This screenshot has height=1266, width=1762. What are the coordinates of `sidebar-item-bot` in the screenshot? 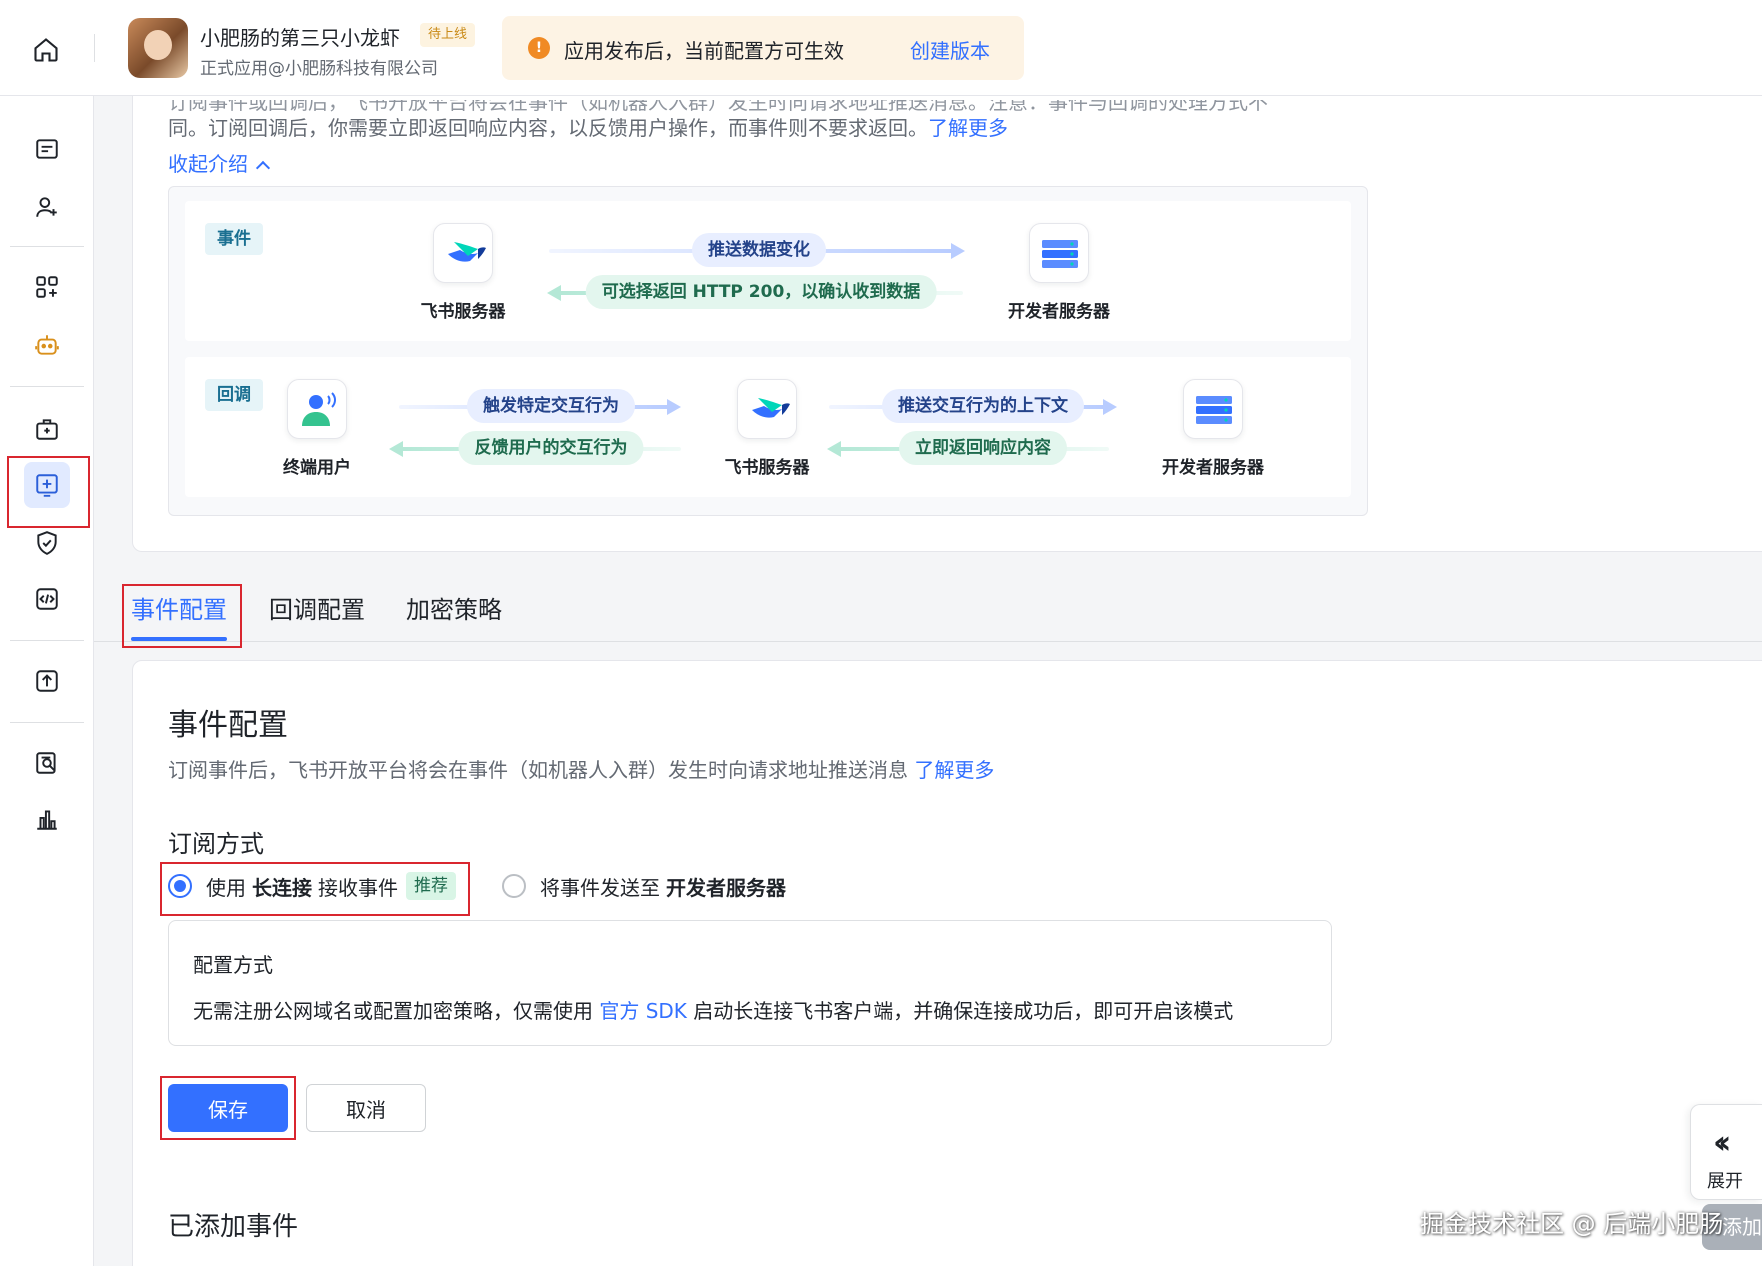 It's located at (47, 345).